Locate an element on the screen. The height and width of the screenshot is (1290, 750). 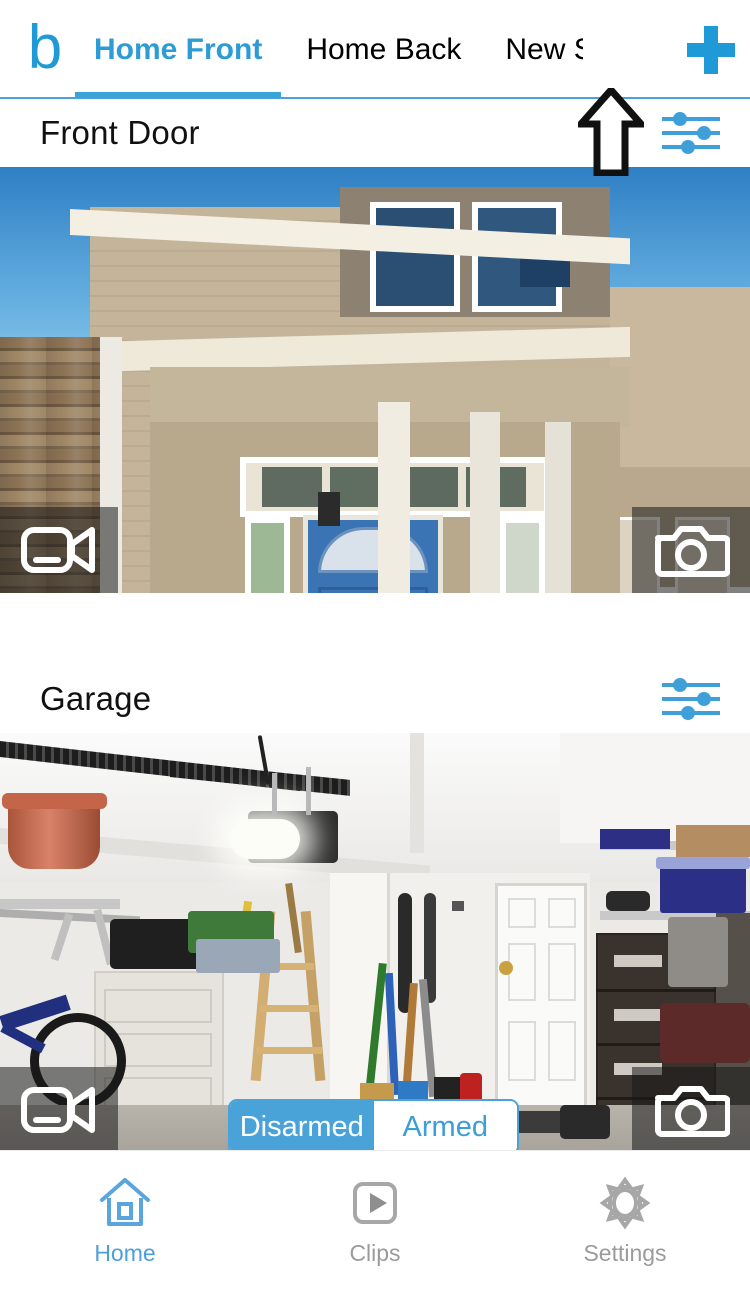
front-door-record-button is located at coordinates (59, 550).